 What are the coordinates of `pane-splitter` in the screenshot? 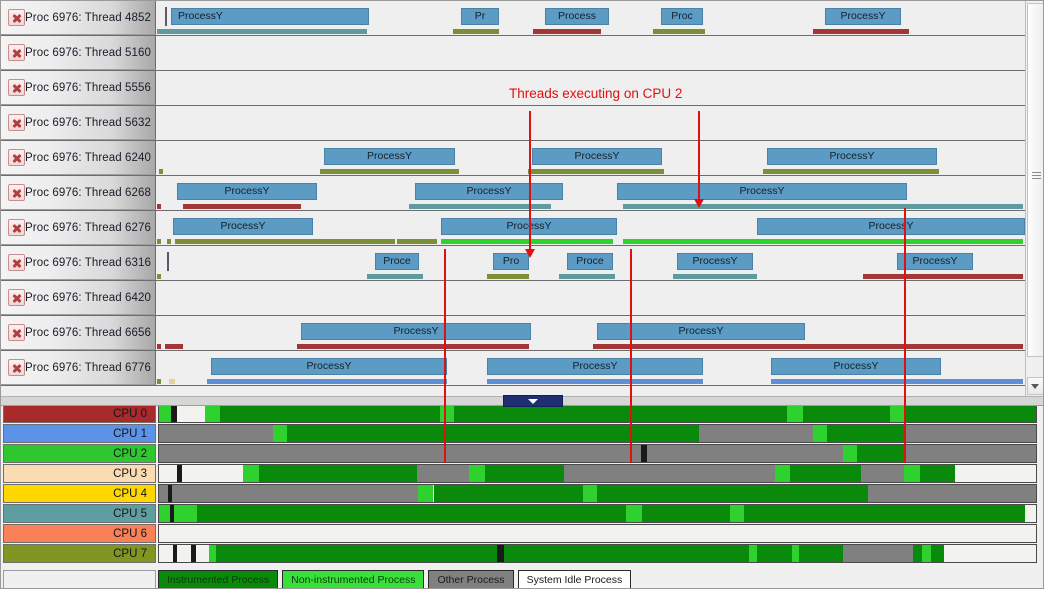 It's located at (522, 401).